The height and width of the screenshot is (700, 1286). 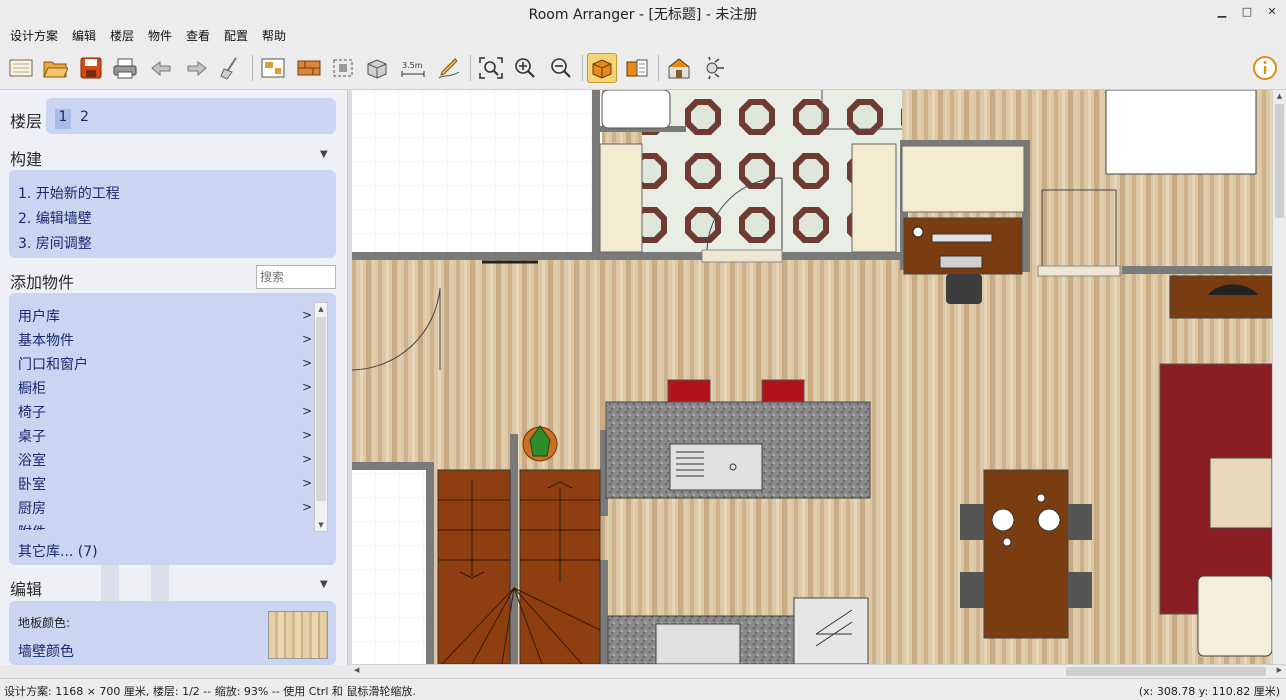 What do you see at coordinates (273, 68) in the screenshot?
I see `floor-plan-icon` at bounding box center [273, 68].